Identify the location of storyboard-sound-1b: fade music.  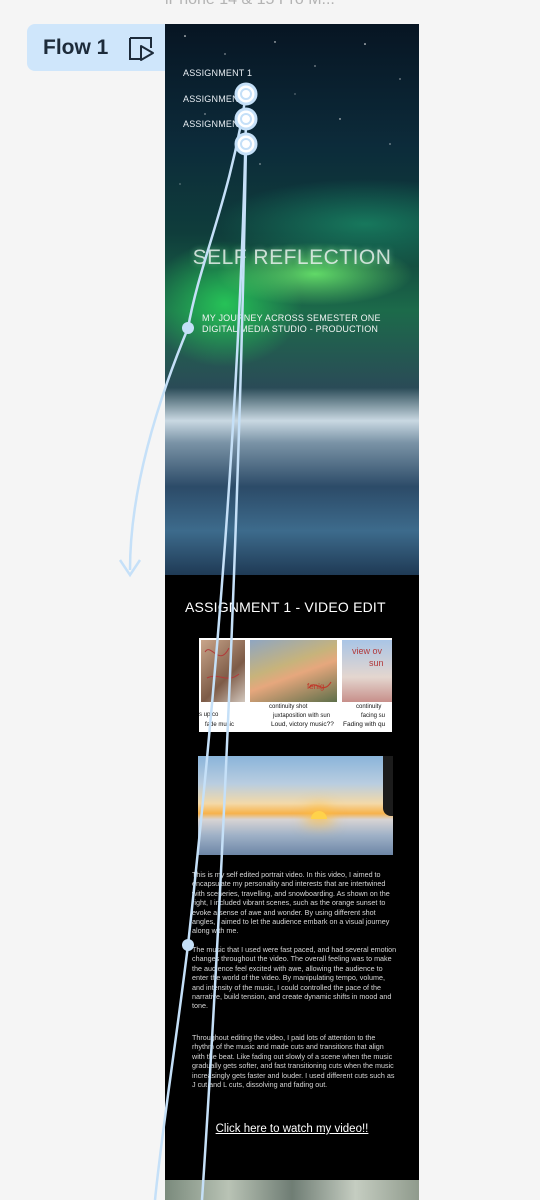
(220, 725).